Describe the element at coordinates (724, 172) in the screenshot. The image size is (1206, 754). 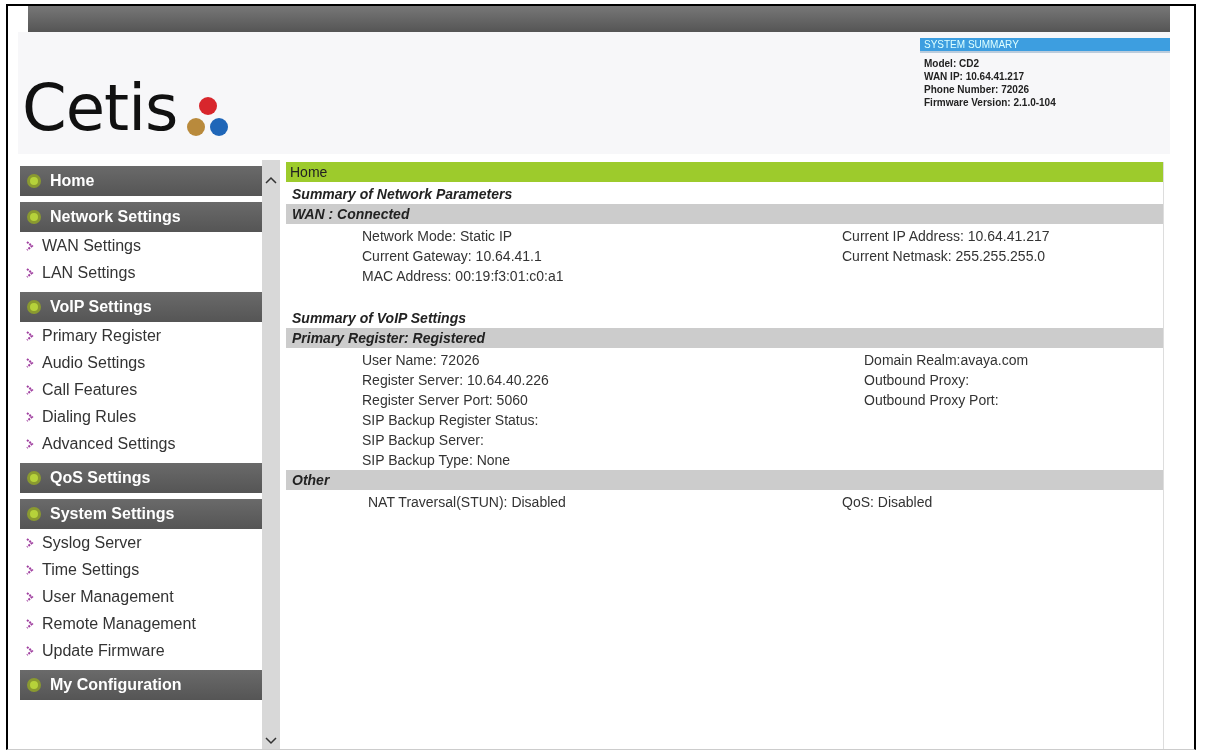
I see `page-title: Home` at that location.